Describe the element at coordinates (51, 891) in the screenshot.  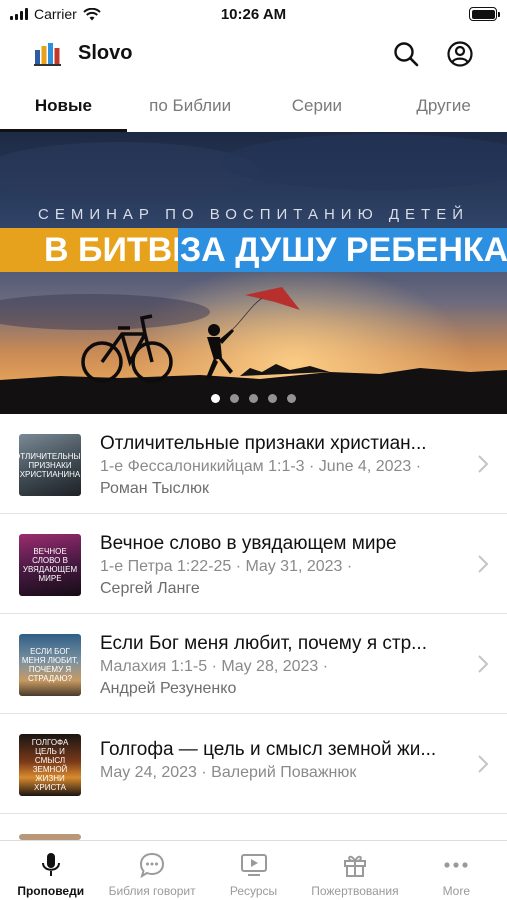
I see `tabbar-label: Проповеди` at that location.